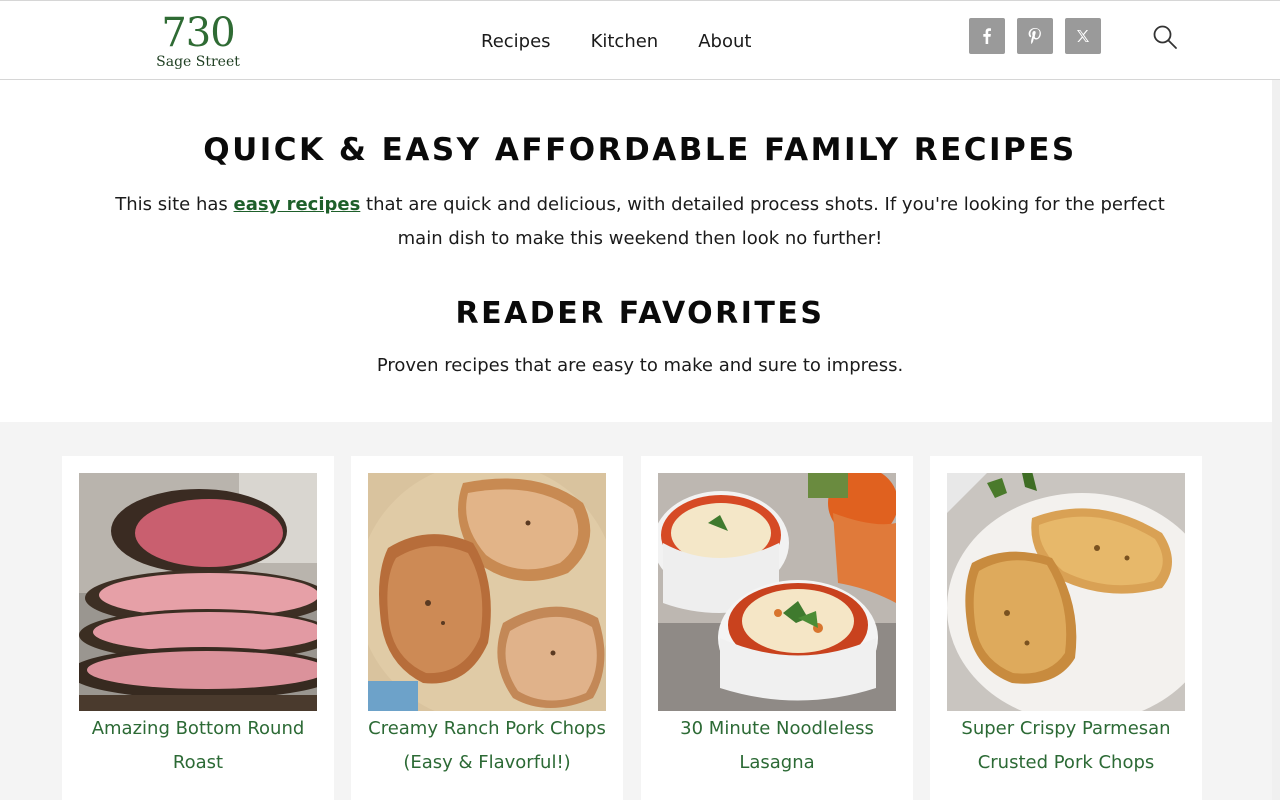 Image resolution: width=1280 pixels, height=800 pixels. Describe the element at coordinates (516, 41) in the screenshot. I see `nav-item-recipes: Recipes` at that location.